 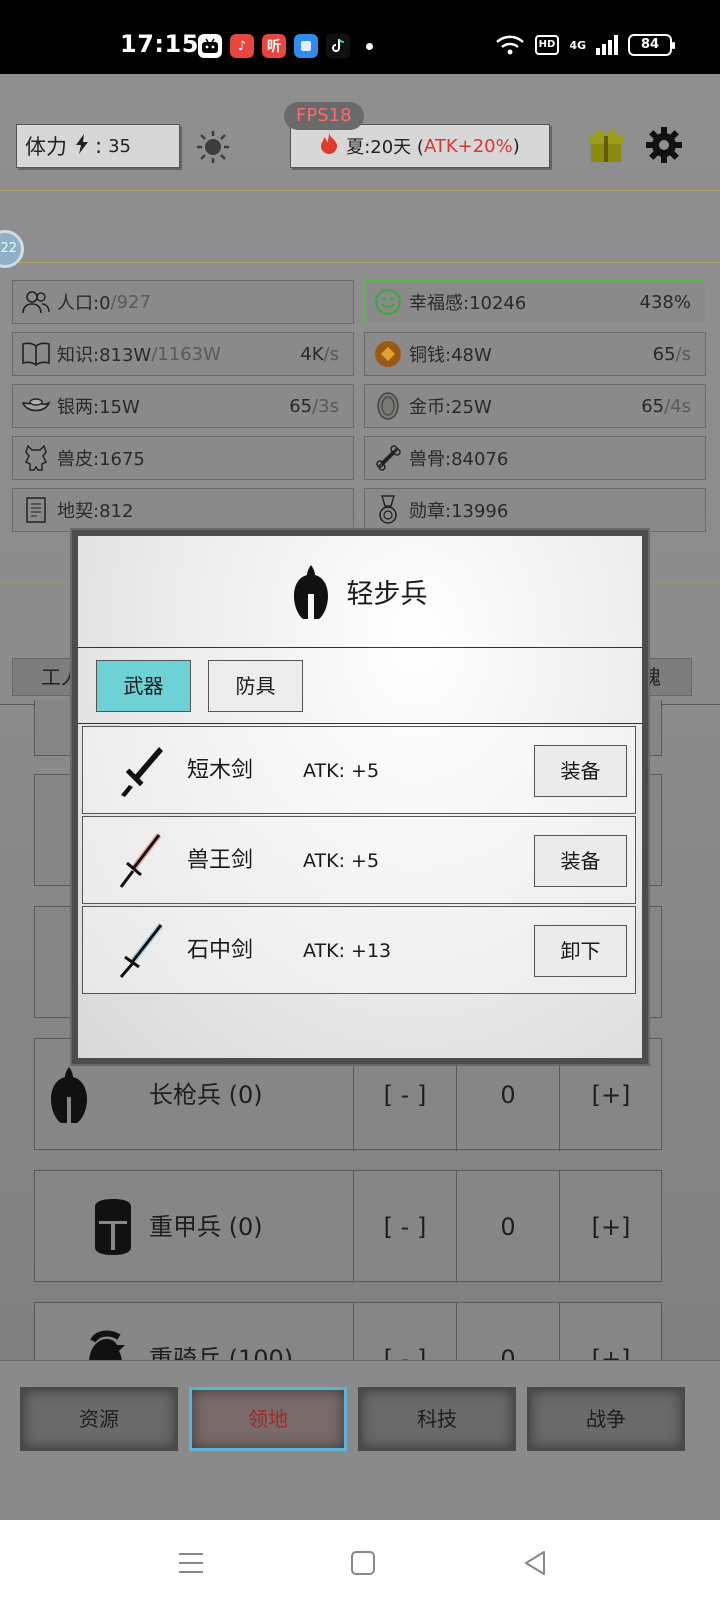 I want to click on medal-icon, so click(x=388, y=510).